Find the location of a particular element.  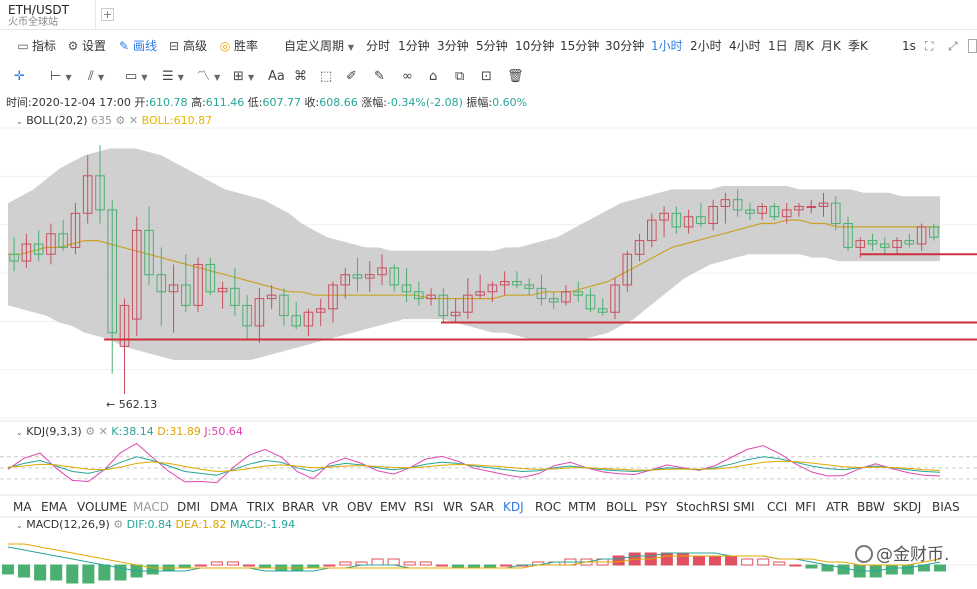

watermark-logo-icon is located at coordinates (864, 554).